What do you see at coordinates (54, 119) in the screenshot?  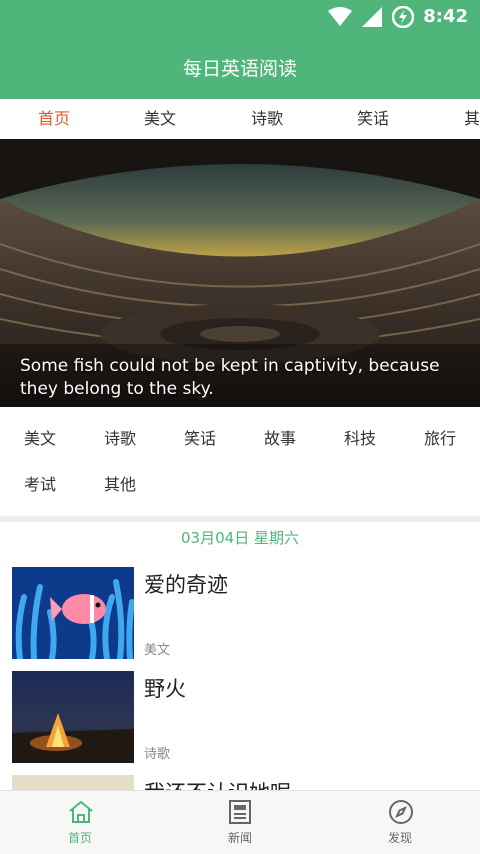 I see `tab-home: 首页` at bounding box center [54, 119].